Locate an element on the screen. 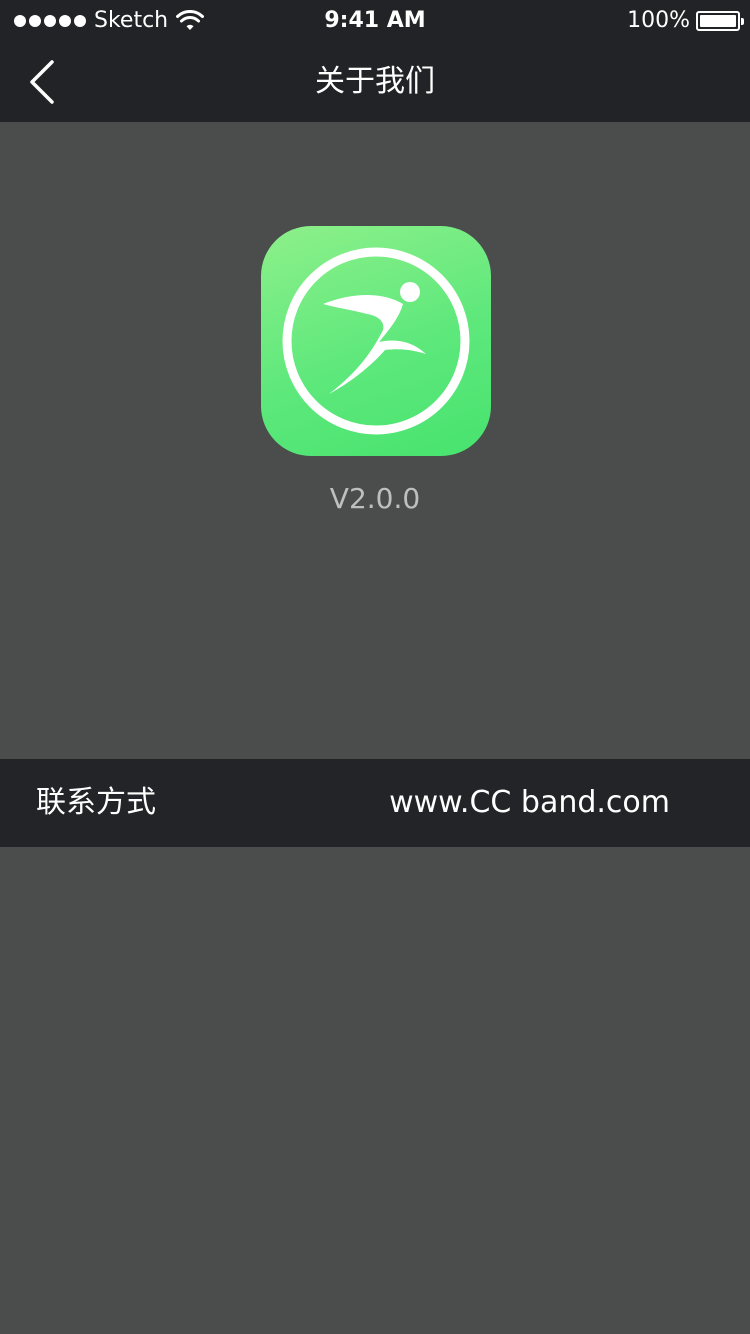 The height and width of the screenshot is (1334, 750). page-title: 关于我们 is located at coordinates (375, 81).